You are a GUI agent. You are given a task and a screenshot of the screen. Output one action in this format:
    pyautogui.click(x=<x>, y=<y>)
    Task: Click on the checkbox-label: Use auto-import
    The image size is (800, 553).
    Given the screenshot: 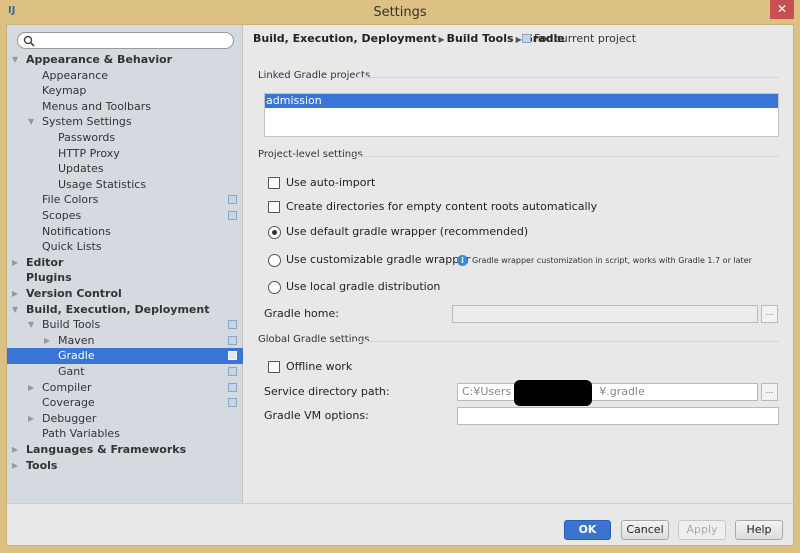 What is the action you would take?
    pyautogui.click(x=331, y=182)
    